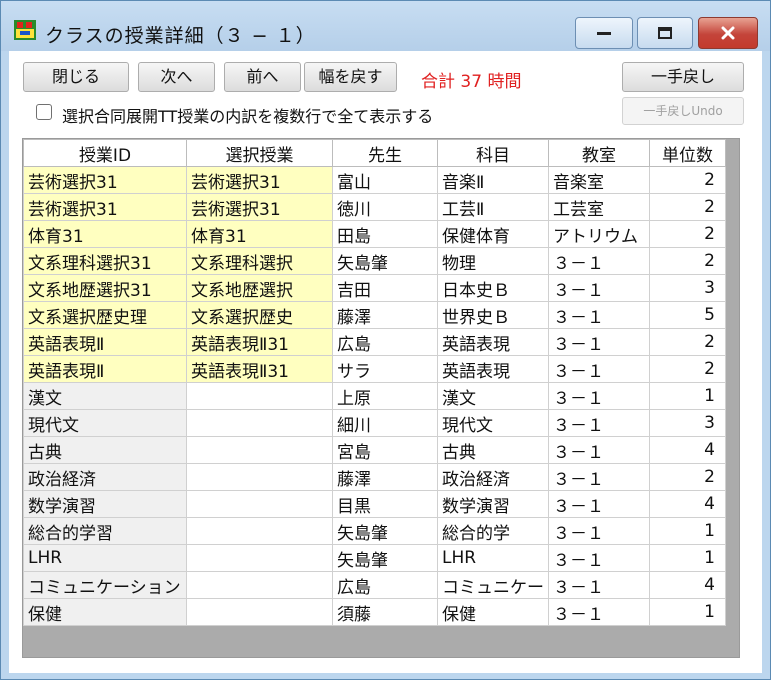 The width and height of the screenshot is (771, 680). What do you see at coordinates (665, 33) in the screenshot?
I see `maximize-button` at bounding box center [665, 33].